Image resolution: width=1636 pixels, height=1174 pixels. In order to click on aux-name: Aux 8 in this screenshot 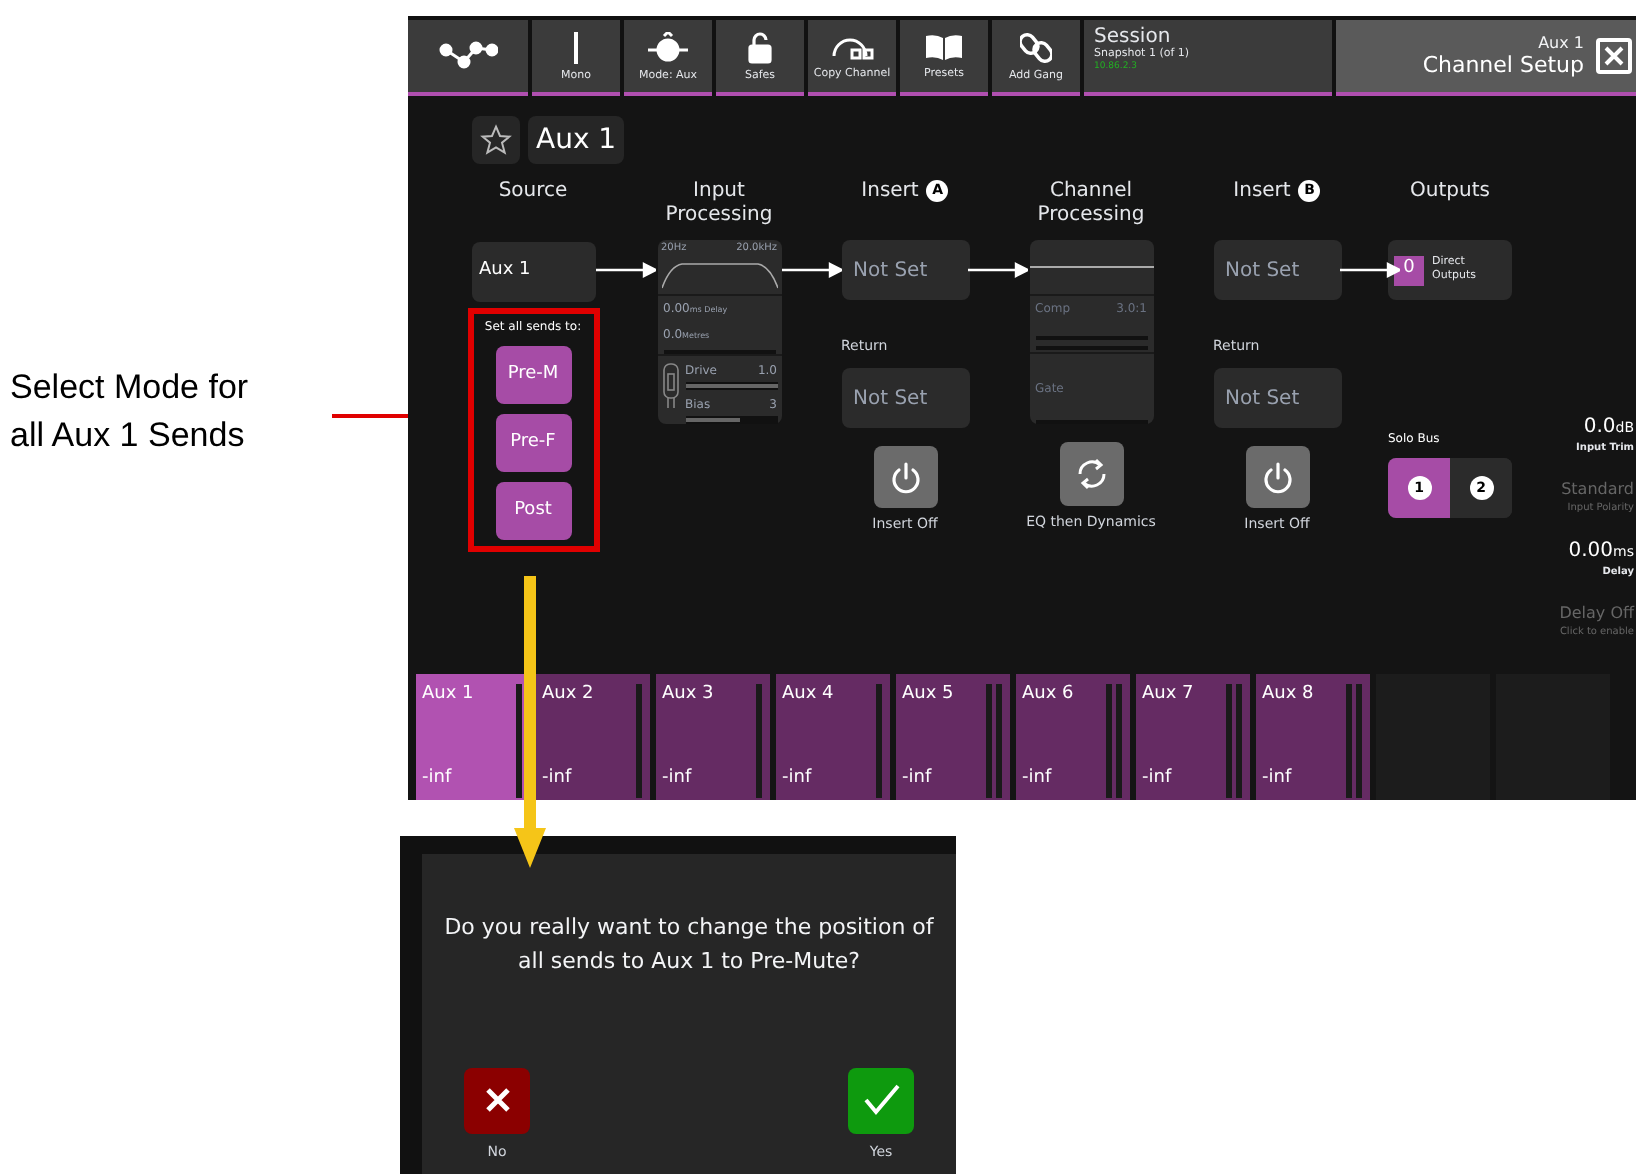, I will do `click(1289, 695)`.